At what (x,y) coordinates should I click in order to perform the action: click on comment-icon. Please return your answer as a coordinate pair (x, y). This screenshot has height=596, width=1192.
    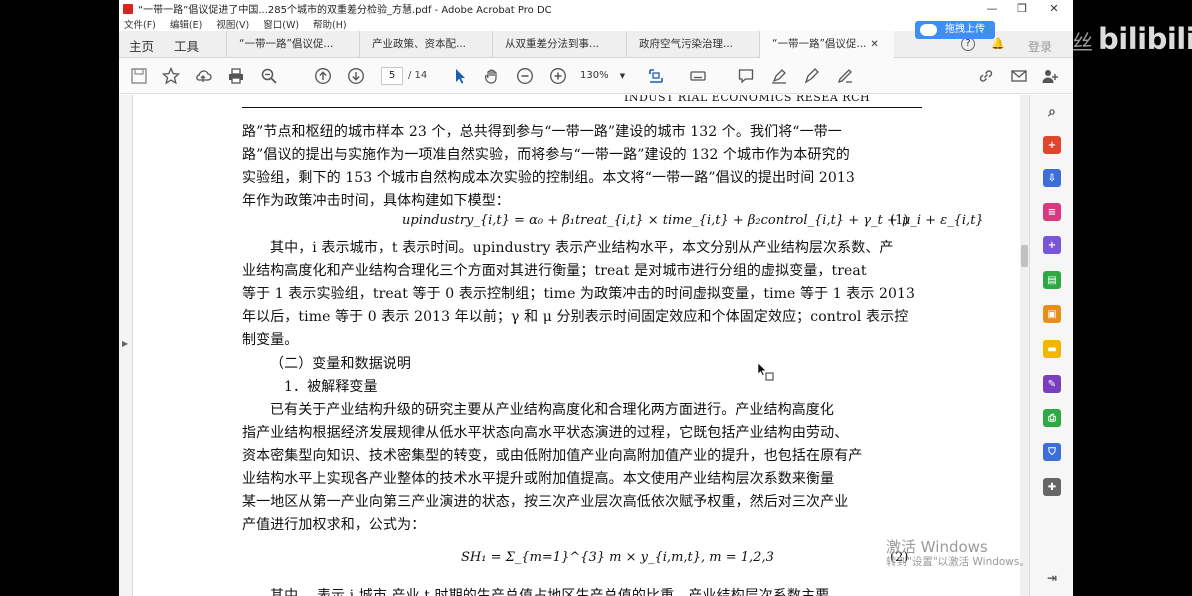
    Looking at the image, I should click on (746, 76).